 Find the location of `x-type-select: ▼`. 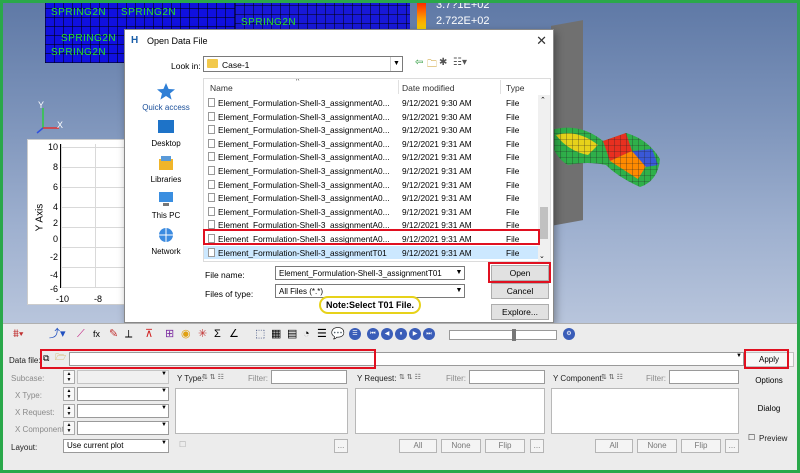

x-type-select: ▼ is located at coordinates (123, 394).